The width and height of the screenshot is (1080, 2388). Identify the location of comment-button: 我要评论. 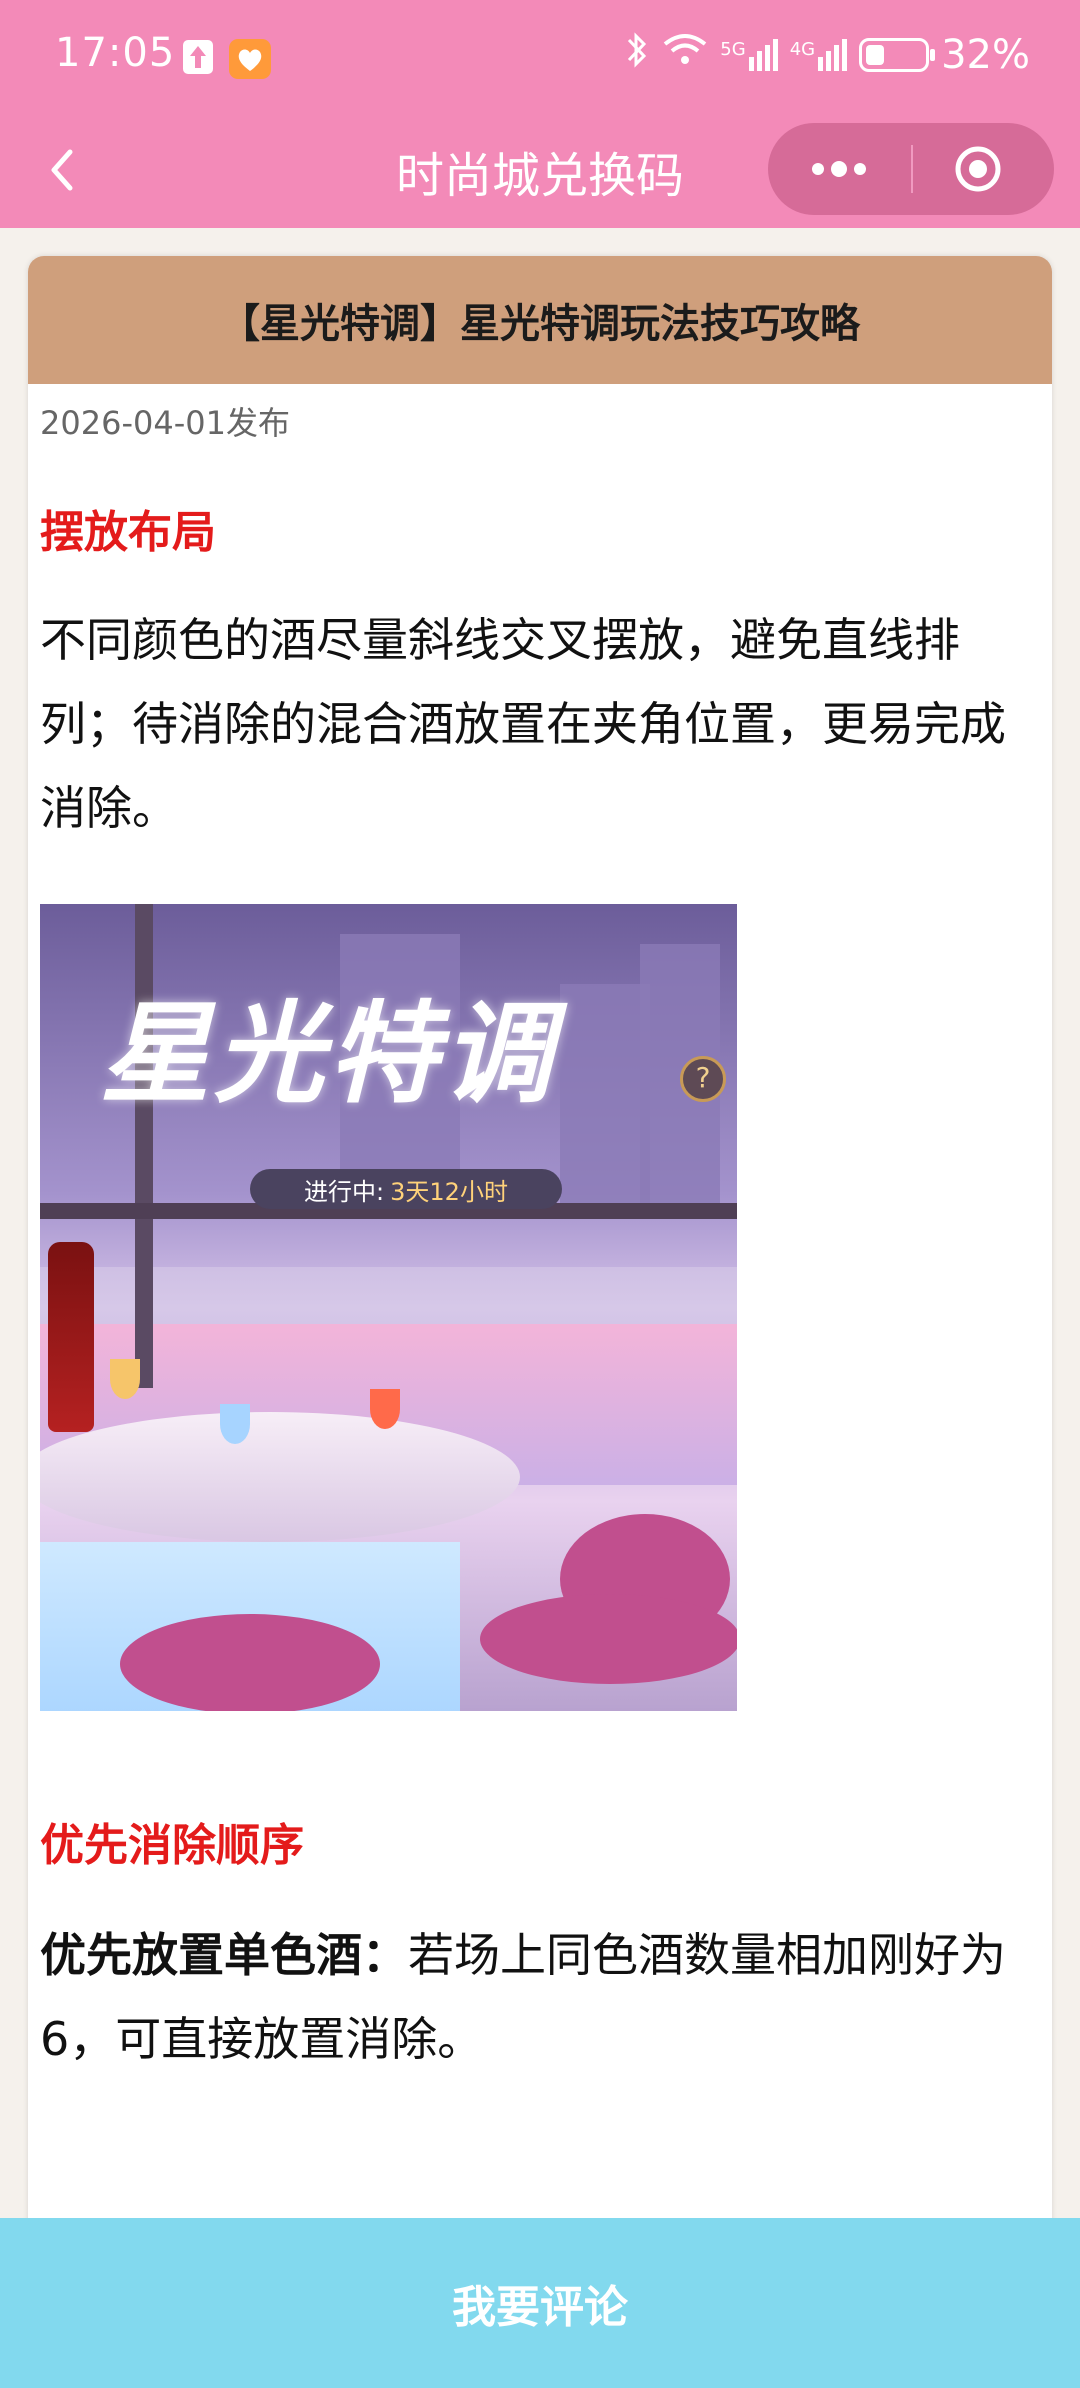
(540, 2303).